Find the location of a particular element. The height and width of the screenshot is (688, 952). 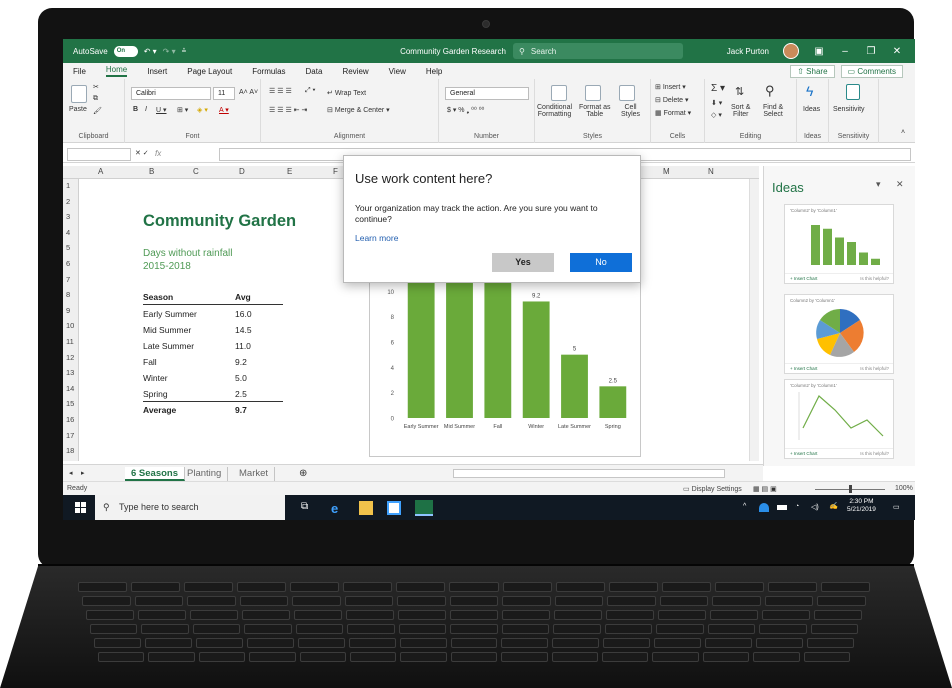

learn-more-link: Learn more is located at coordinates (376, 238).